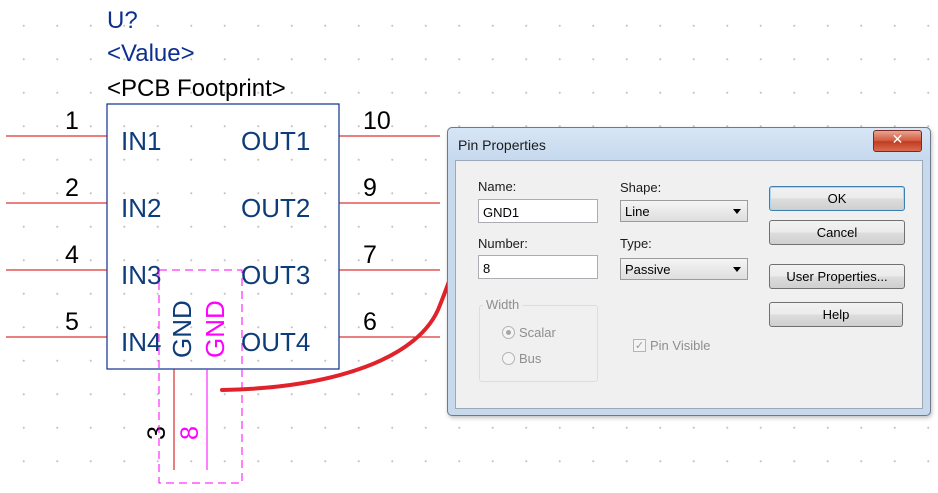 Image resolution: width=938 pixels, height=493 pixels. Describe the element at coordinates (636, 243) in the screenshot. I see `type-label: Type:` at that location.